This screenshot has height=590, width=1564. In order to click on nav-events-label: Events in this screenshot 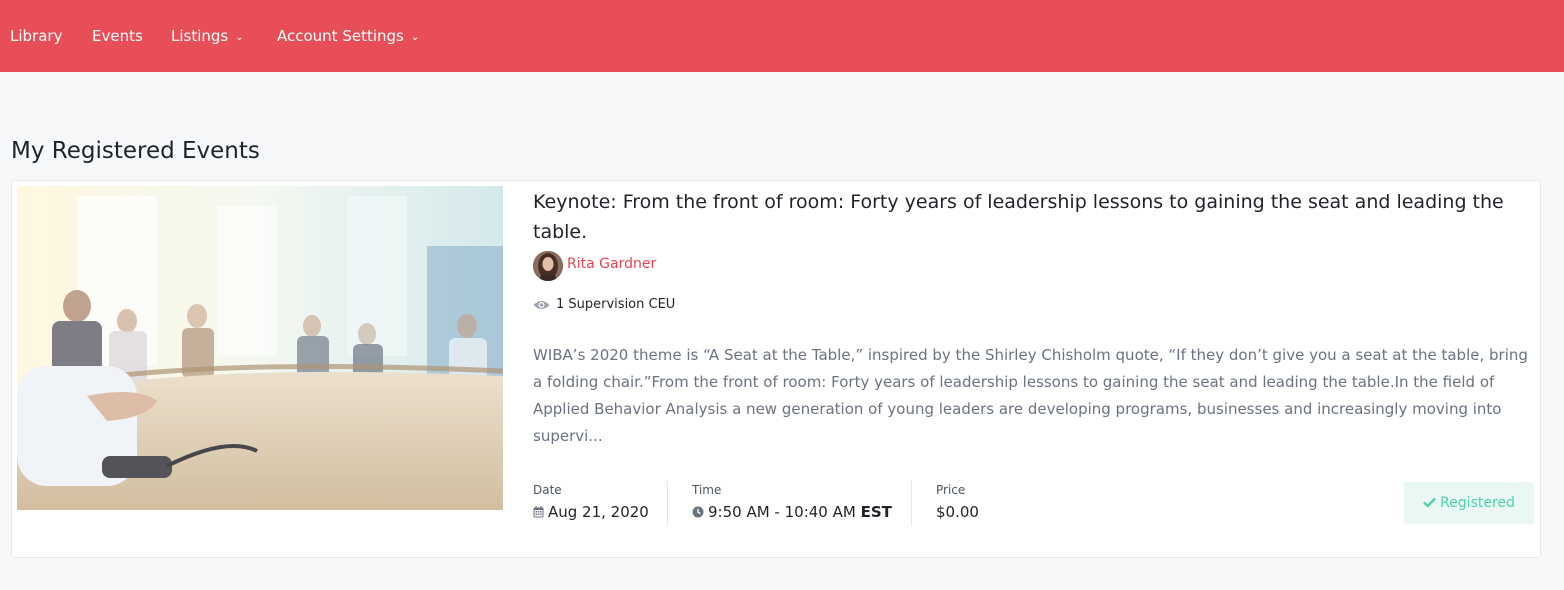, I will do `click(117, 36)`.